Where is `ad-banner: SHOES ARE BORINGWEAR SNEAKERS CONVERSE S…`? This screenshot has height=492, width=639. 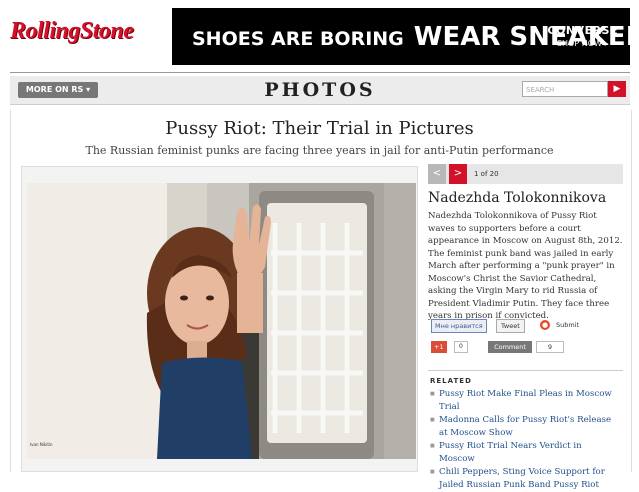
ad-banner: SHOES ARE BORINGWEAR SNEAKERS CONVERSE S… is located at coordinates (405, 36).